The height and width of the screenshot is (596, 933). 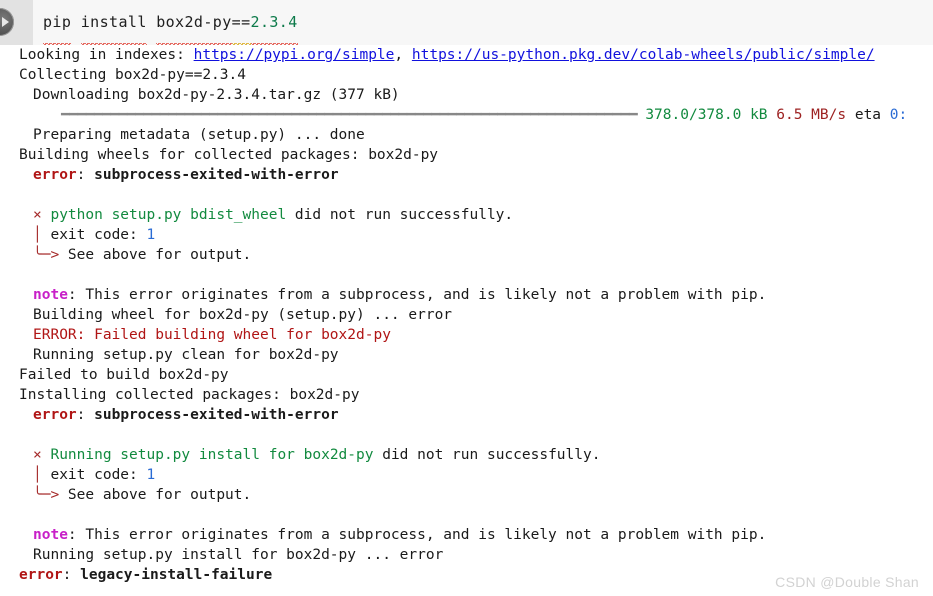 What do you see at coordinates (403, 55) in the screenshot?
I see `output-text: ,` at bounding box center [403, 55].